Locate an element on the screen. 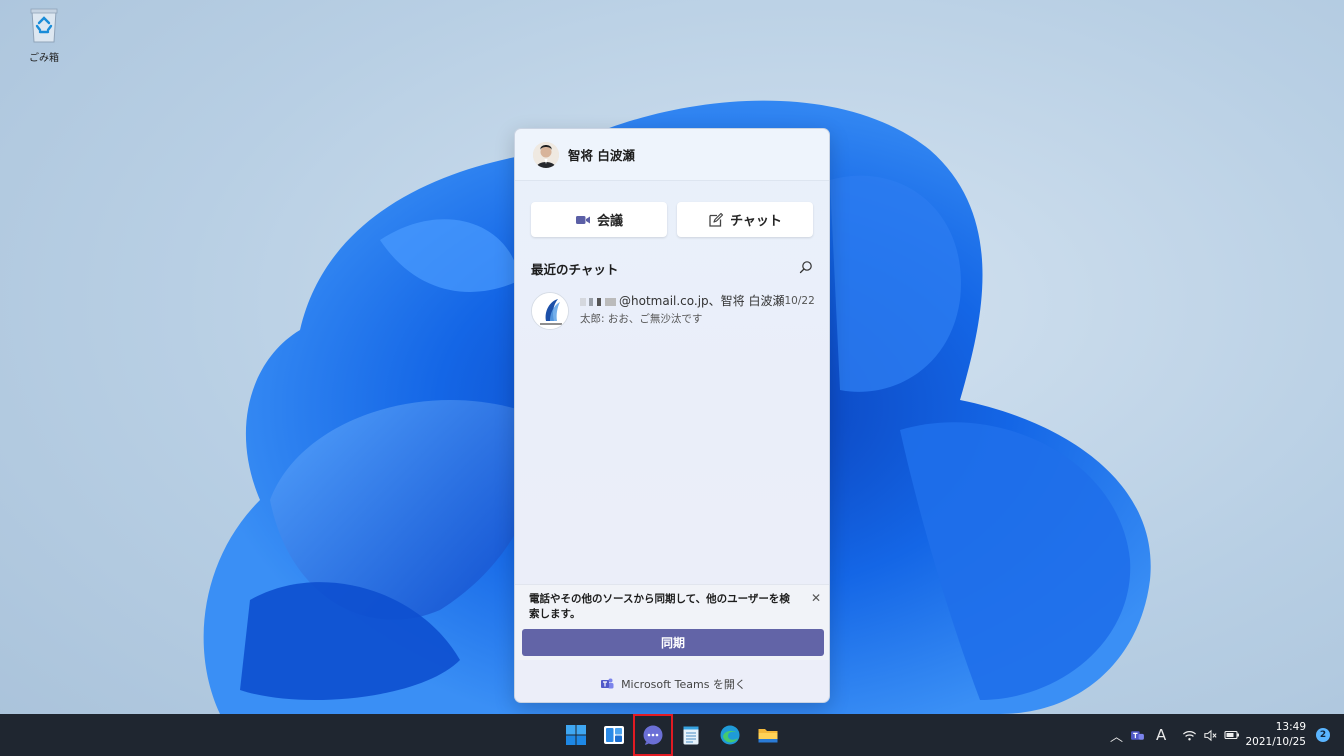  sync-banner: 電話やその他のソースから同期して、他のユーザーを検索します。 ✕ 同期 is located at coordinates (672, 622).